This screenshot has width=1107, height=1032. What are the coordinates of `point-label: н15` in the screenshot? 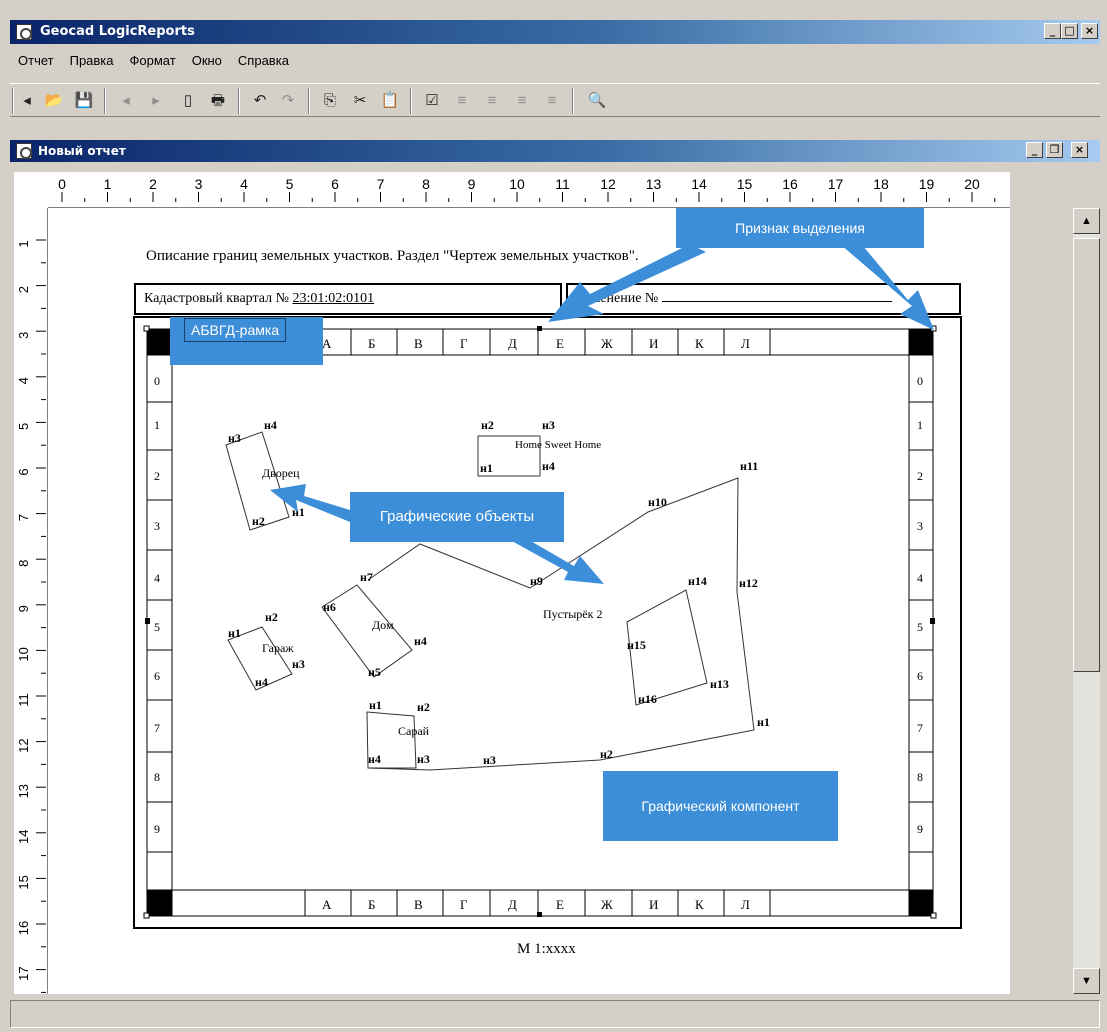 It's located at (636, 645).